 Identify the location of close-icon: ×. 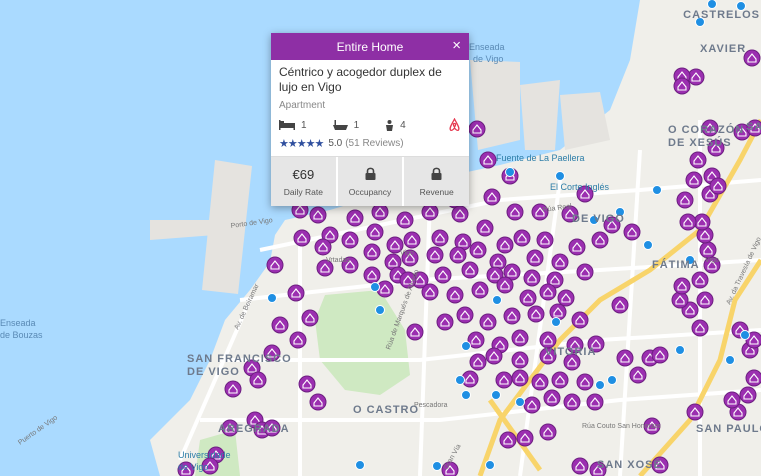
(456, 45).